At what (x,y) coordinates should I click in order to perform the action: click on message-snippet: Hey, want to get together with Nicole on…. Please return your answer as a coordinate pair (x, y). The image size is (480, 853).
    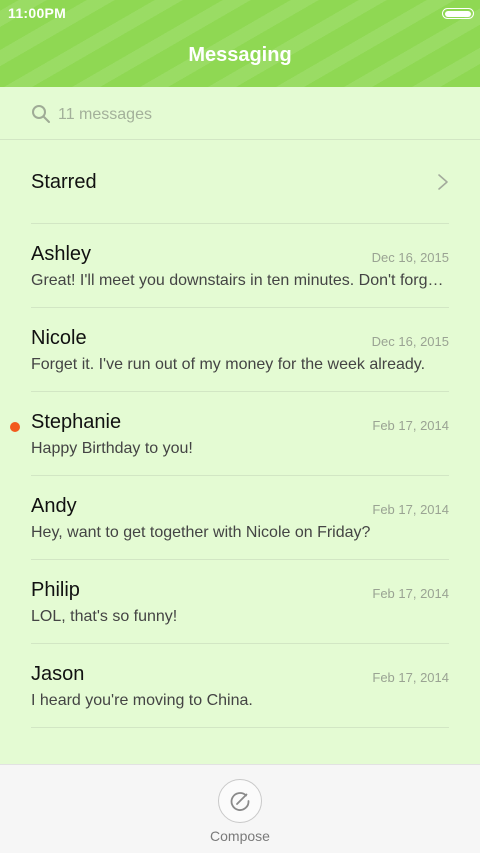
    Looking at the image, I should click on (201, 532).